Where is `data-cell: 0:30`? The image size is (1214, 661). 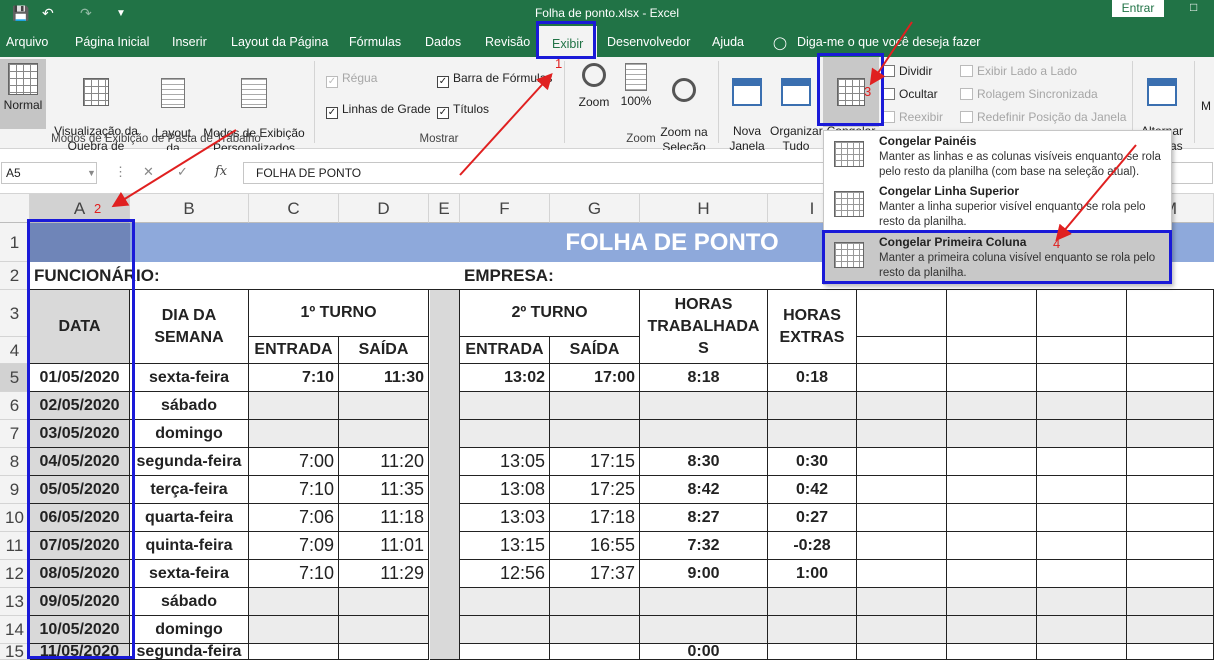 data-cell: 0:30 is located at coordinates (812, 462).